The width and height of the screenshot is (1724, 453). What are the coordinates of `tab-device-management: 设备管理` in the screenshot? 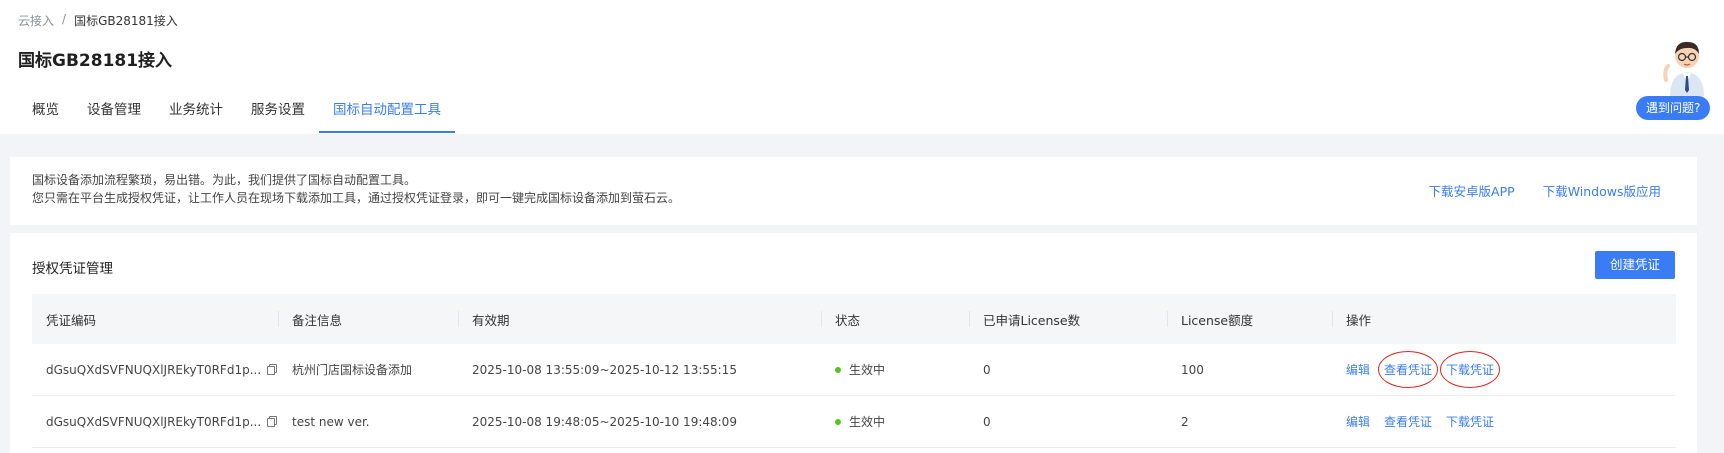 It's located at (114, 114).